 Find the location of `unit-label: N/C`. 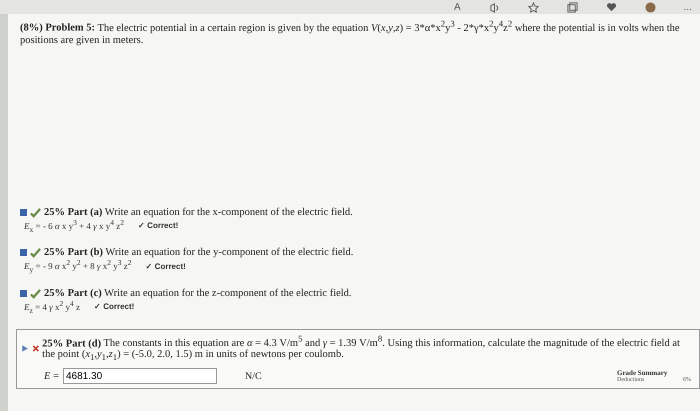

unit-label: N/C is located at coordinates (253, 376).